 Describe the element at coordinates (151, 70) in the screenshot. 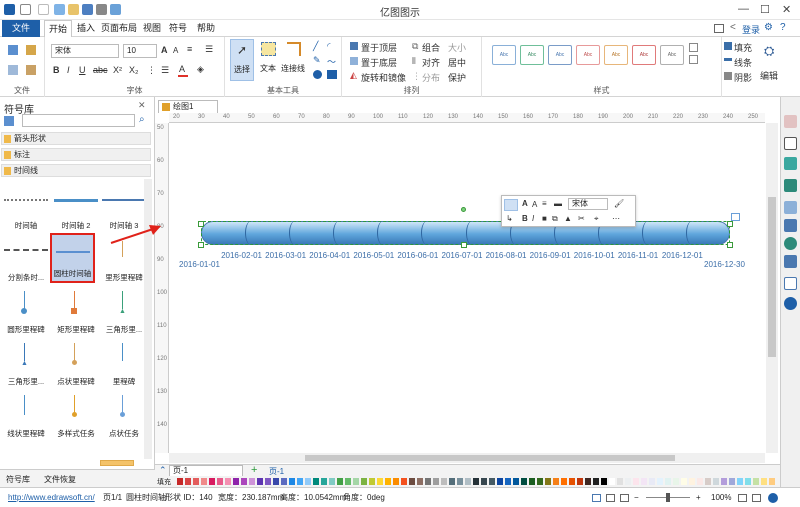

I see `numbered-list-icon: ⋮` at that location.